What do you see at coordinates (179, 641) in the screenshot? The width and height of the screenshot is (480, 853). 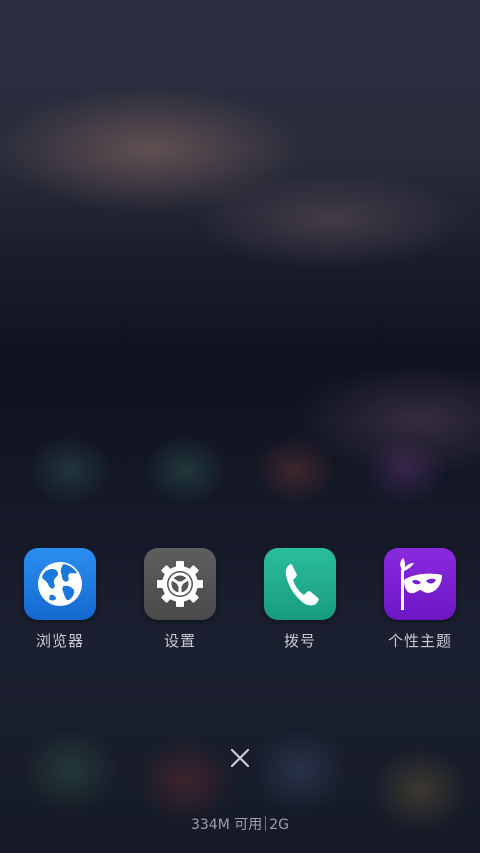 I see `app-label-settings: 设置` at bounding box center [179, 641].